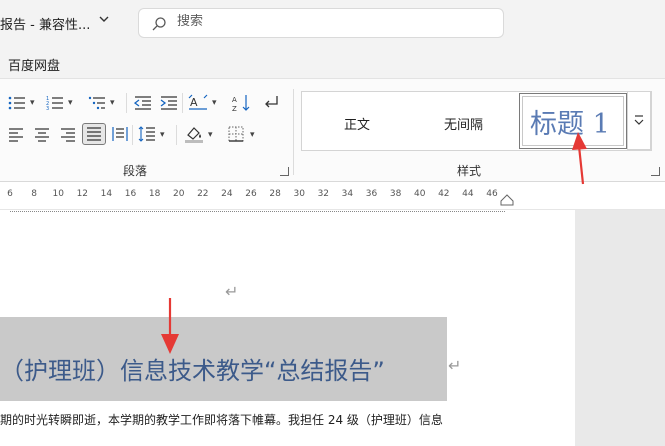  Describe the element at coordinates (16, 136) in the screenshot. I see `align-left-icon` at that location.